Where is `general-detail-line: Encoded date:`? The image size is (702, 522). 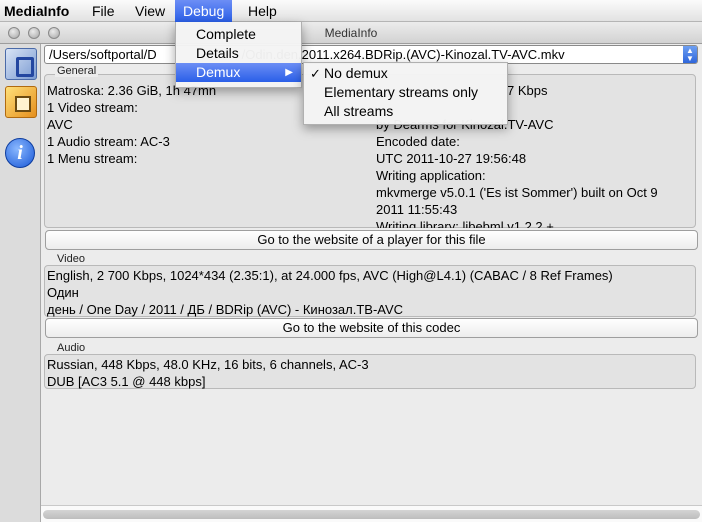
general-detail-line: Encoded date: is located at coordinates (418, 141).